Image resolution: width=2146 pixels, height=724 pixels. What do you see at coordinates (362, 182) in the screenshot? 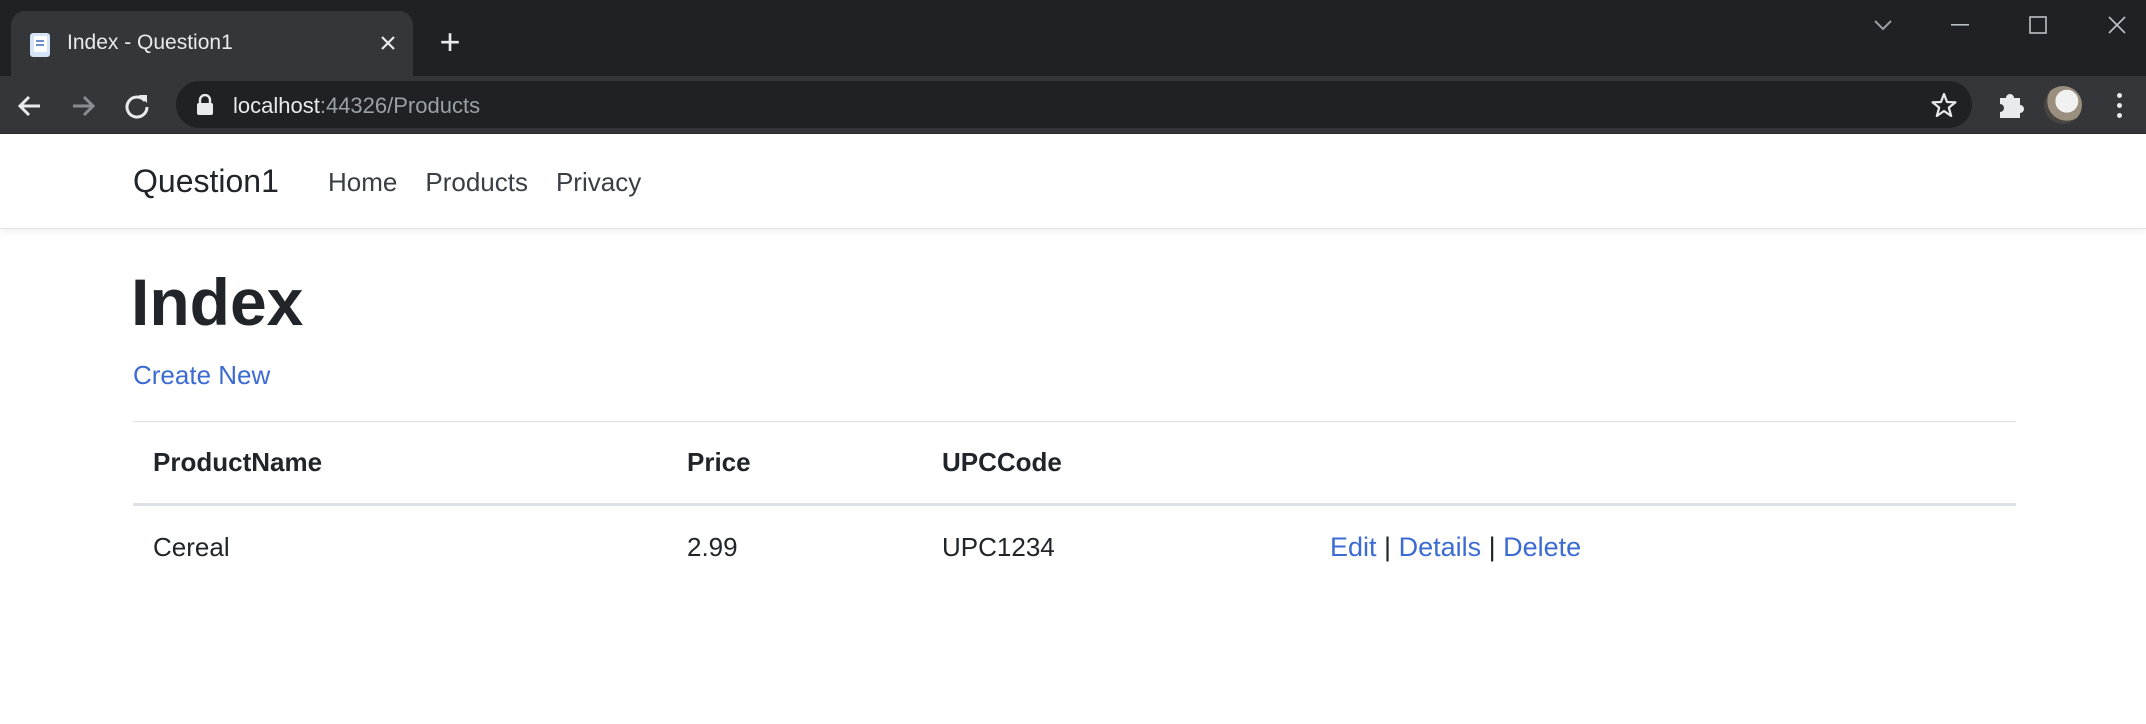
I see `nav-home-link: Home` at bounding box center [362, 182].